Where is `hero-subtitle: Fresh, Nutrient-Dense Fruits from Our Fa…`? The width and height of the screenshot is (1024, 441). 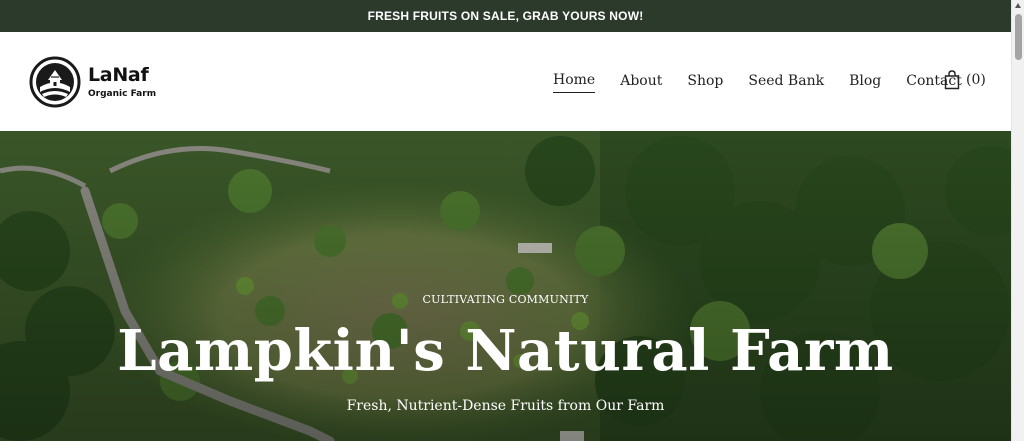 hero-subtitle: Fresh, Nutrient-Dense Fruits from Our Fa… is located at coordinates (505, 406).